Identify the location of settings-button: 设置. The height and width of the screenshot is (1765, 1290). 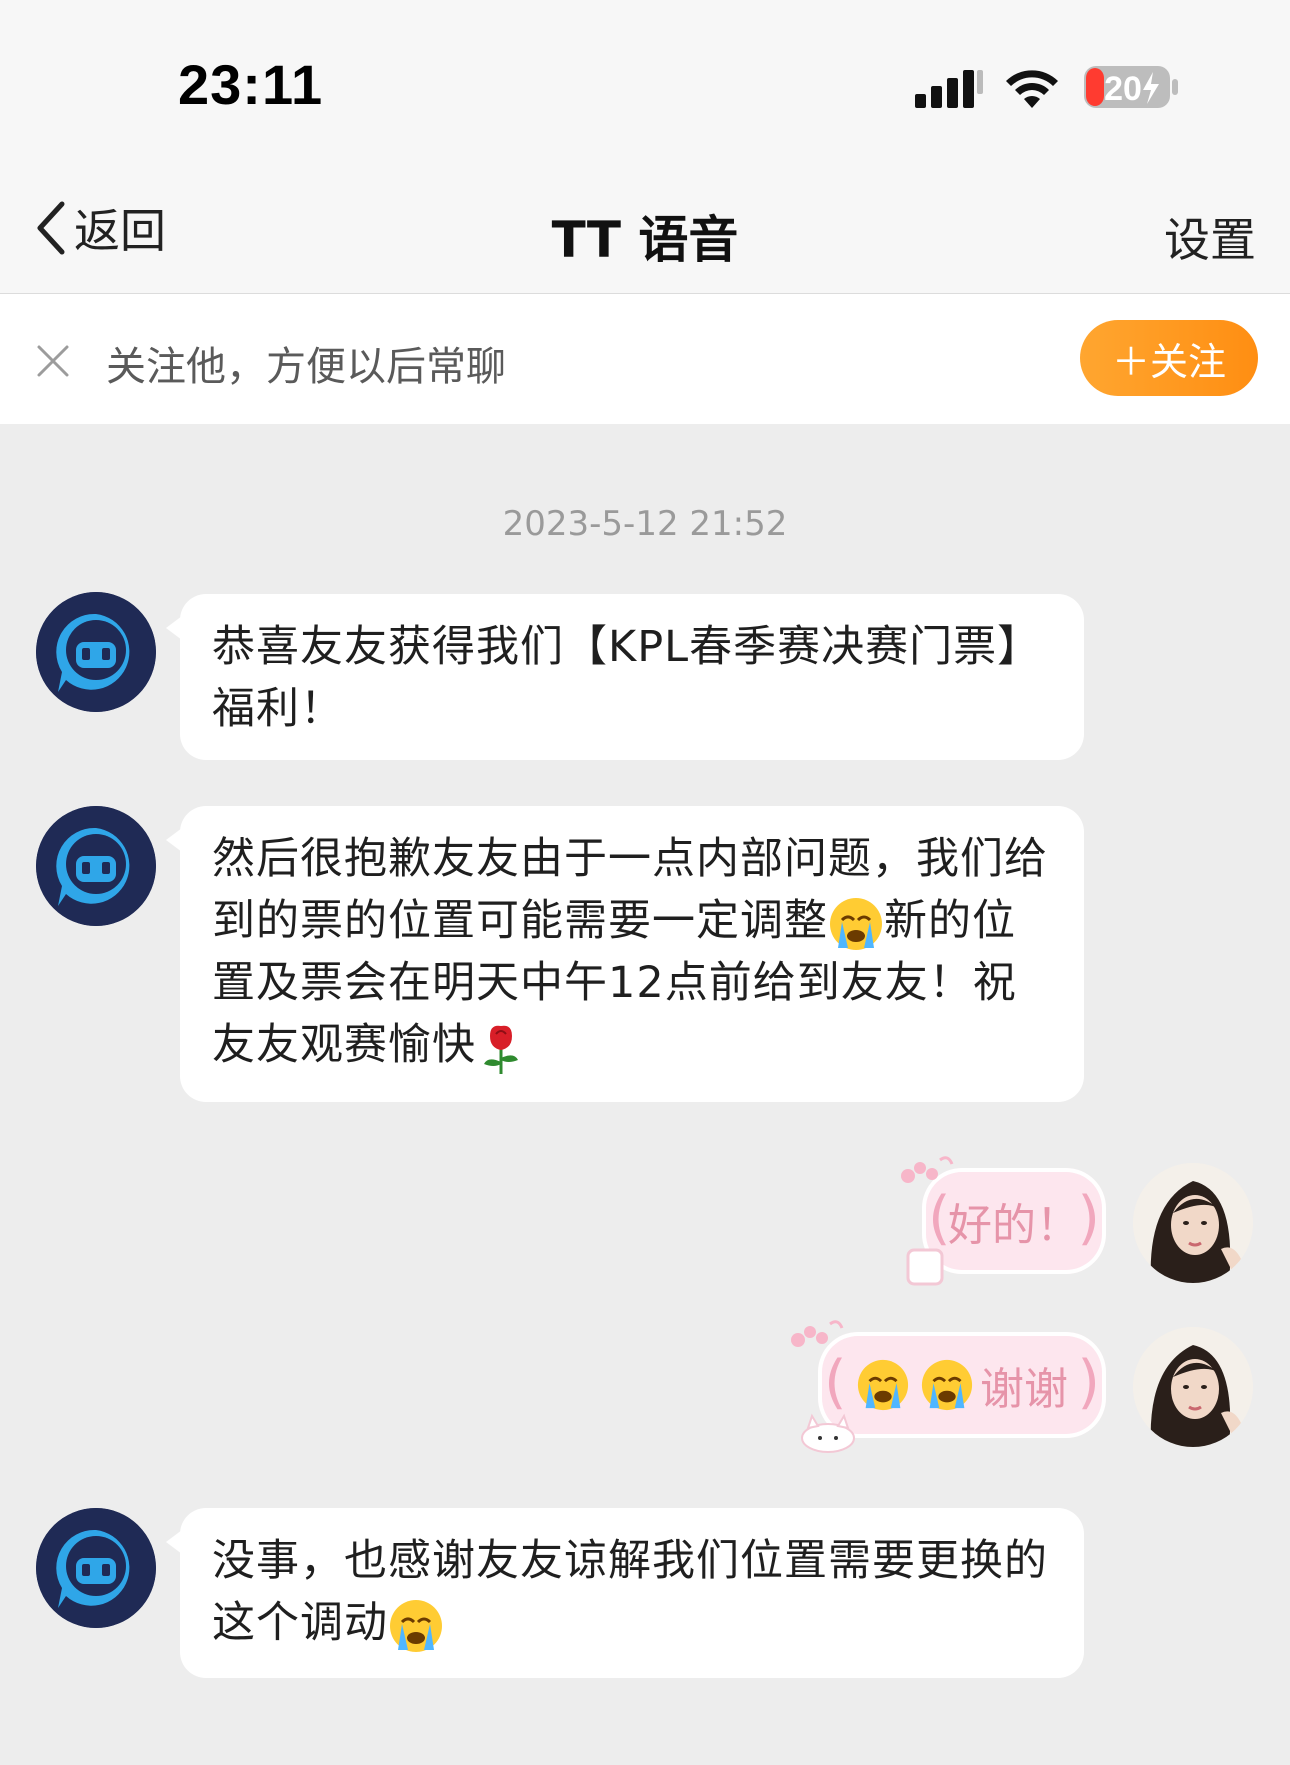
(1210, 237).